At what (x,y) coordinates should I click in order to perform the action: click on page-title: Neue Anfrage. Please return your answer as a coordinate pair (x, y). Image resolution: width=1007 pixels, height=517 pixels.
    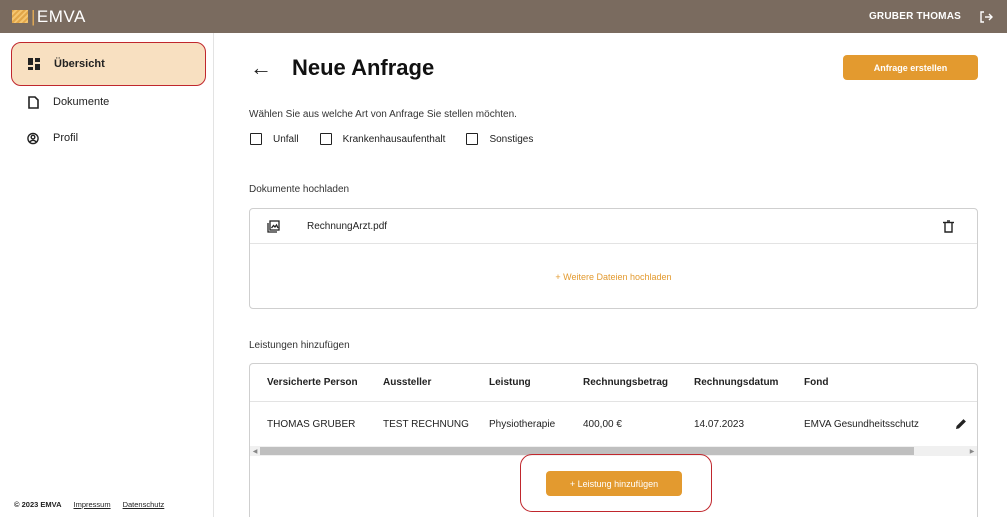
    Looking at the image, I should click on (363, 67).